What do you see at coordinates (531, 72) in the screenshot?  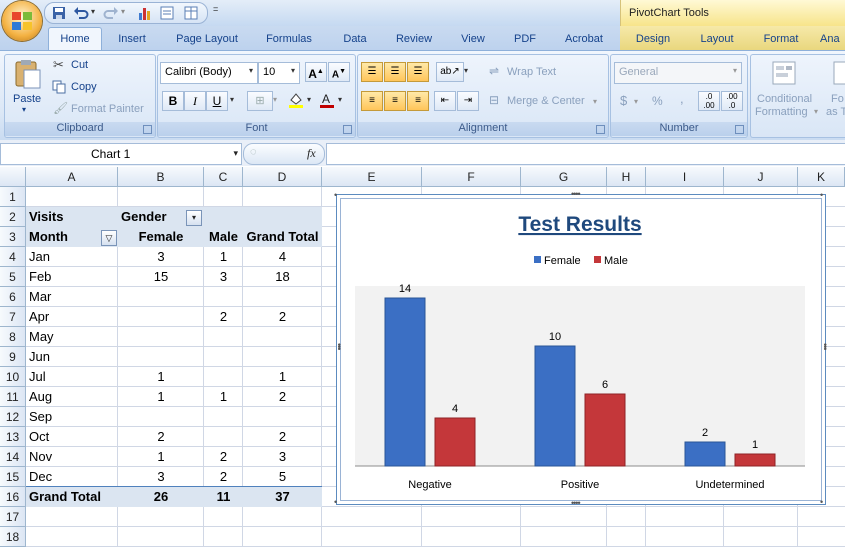 I see `wrap-text-button: Wrap Text` at bounding box center [531, 72].